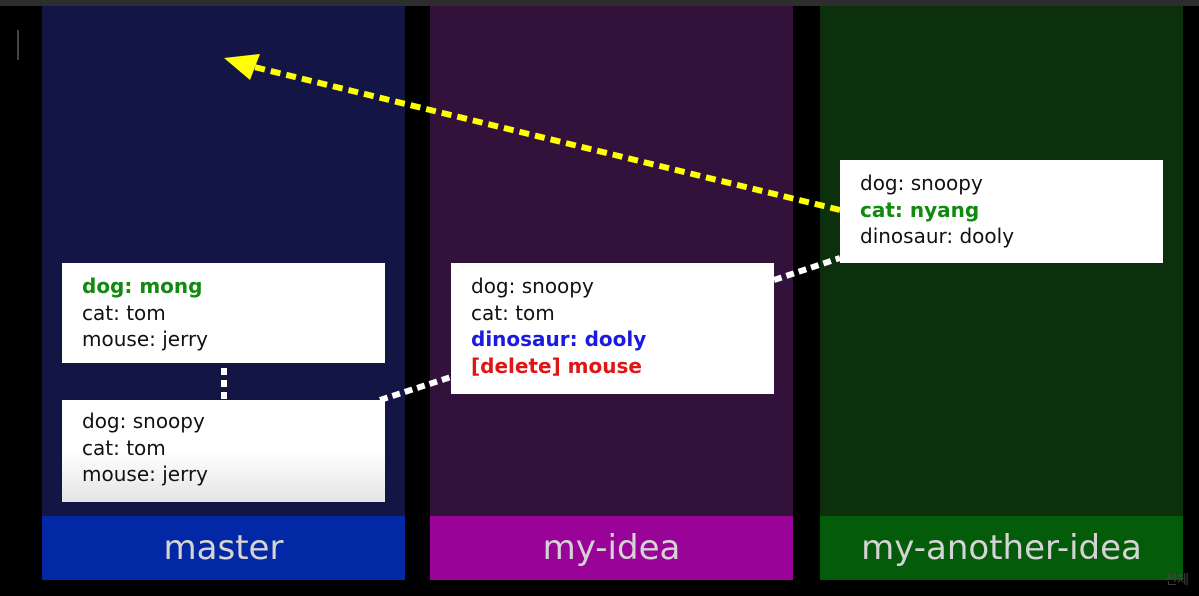  I want to click on commit-line: dog: mong, so click(142, 286).